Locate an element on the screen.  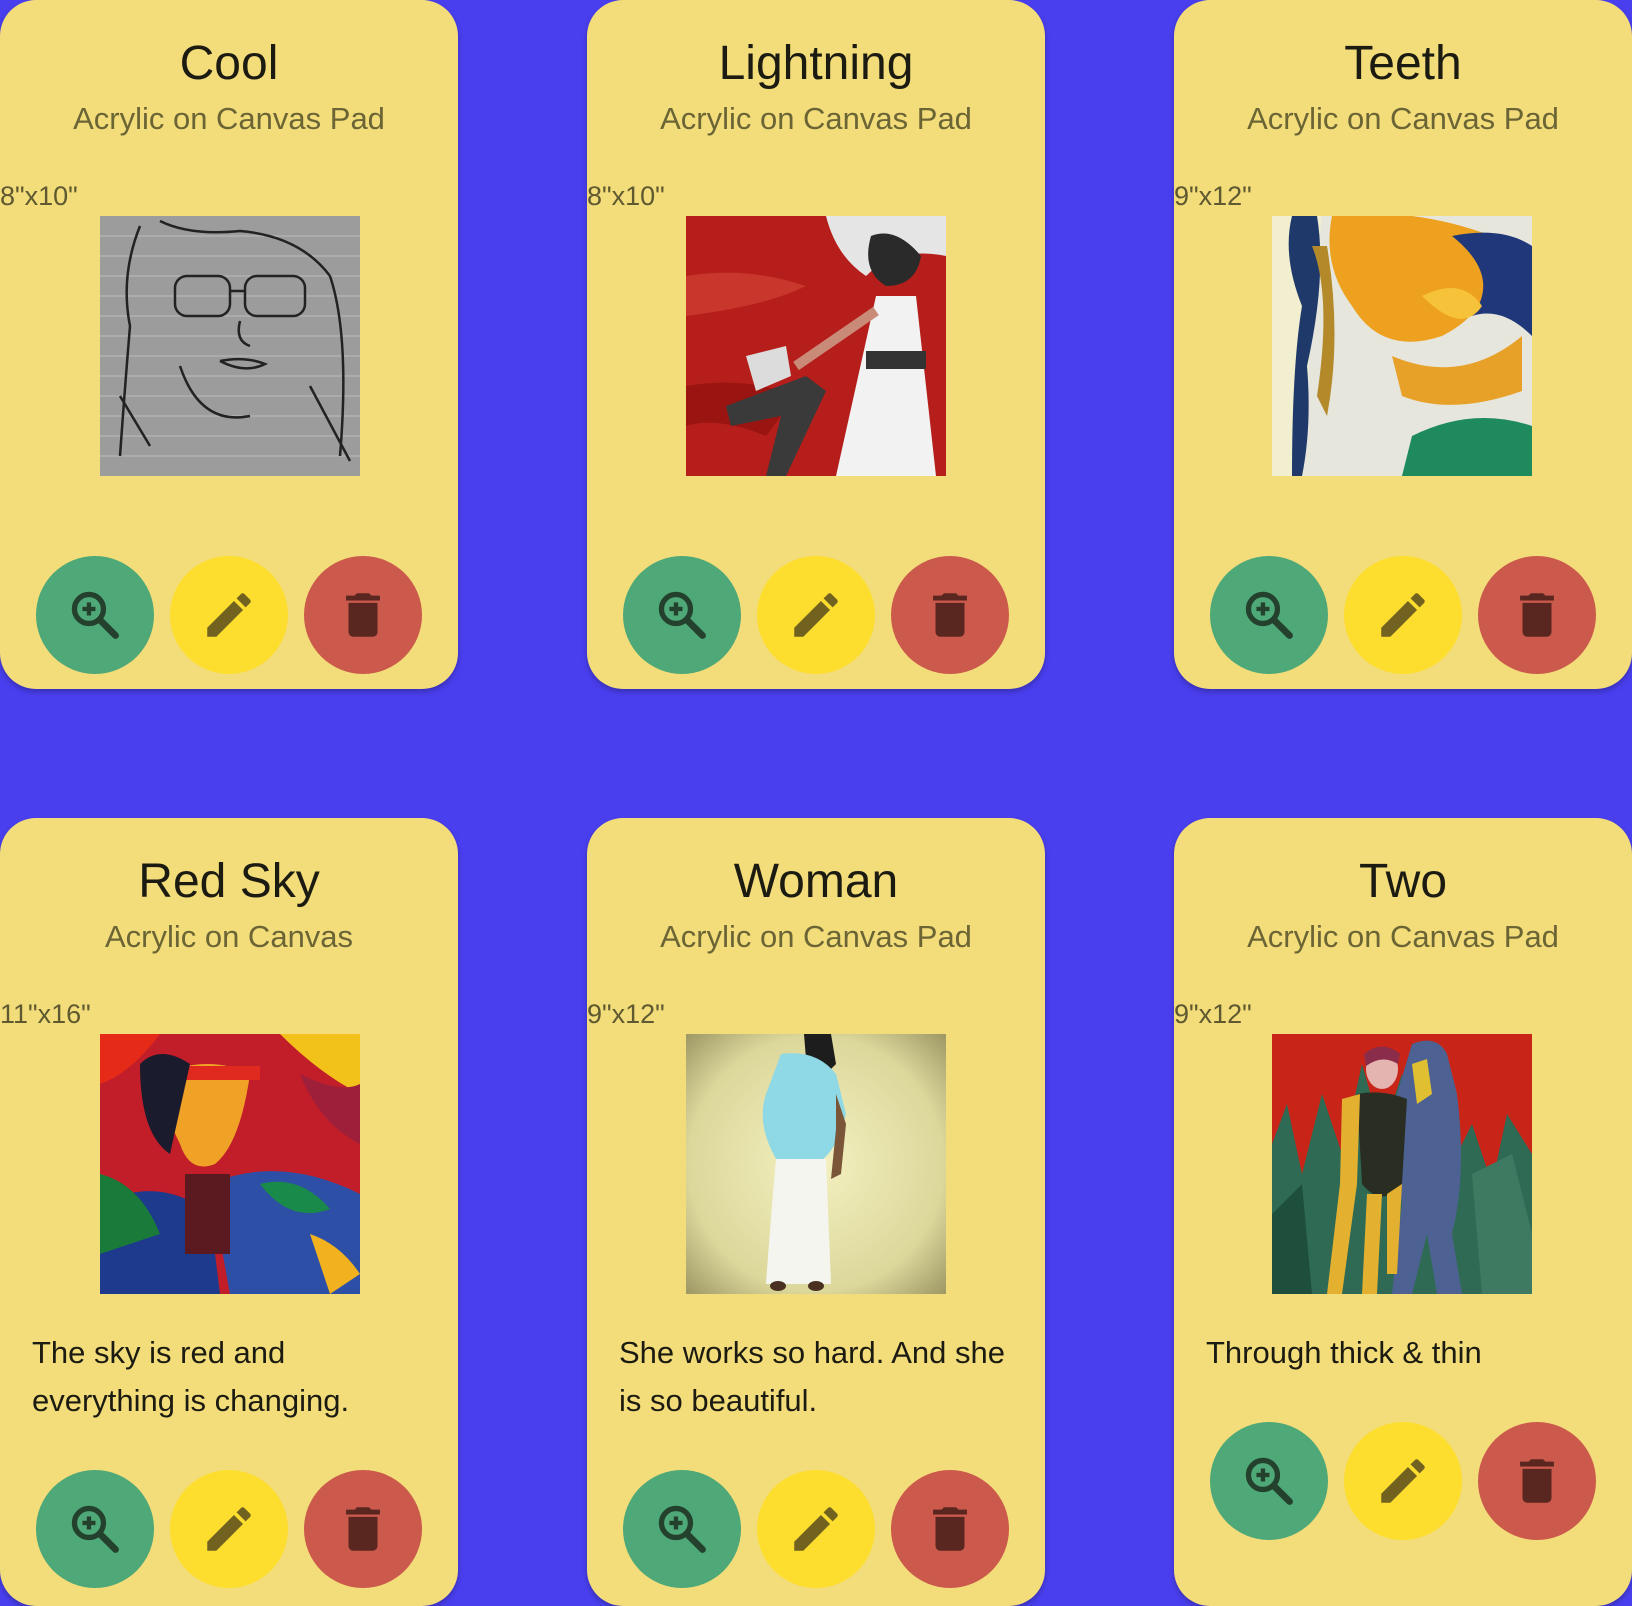
painting-size: 11"x16" is located at coordinates (45, 1014).